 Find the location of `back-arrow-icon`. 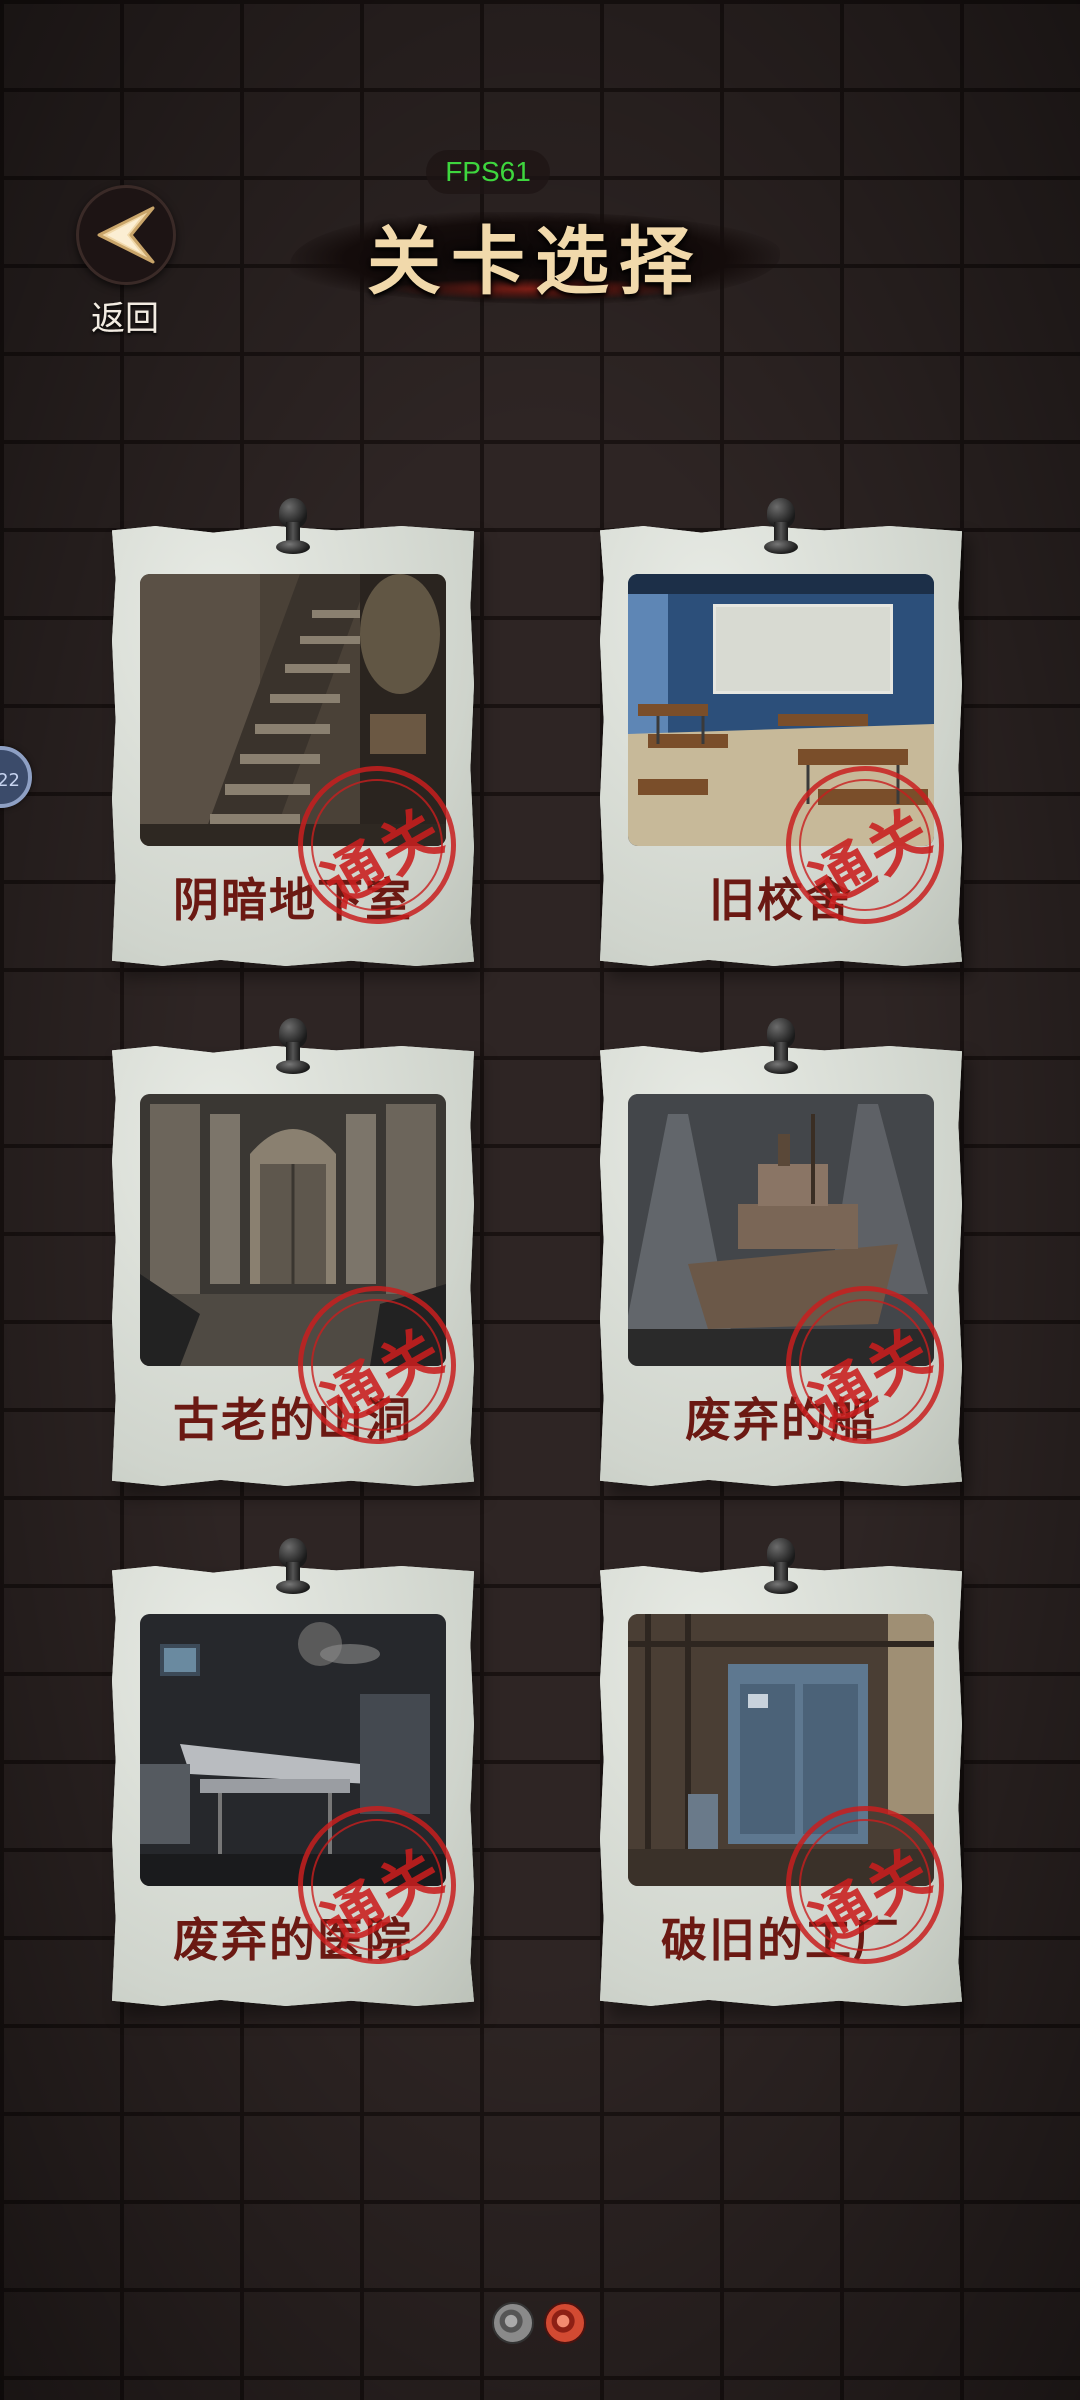

back-arrow-icon is located at coordinates (126, 235).